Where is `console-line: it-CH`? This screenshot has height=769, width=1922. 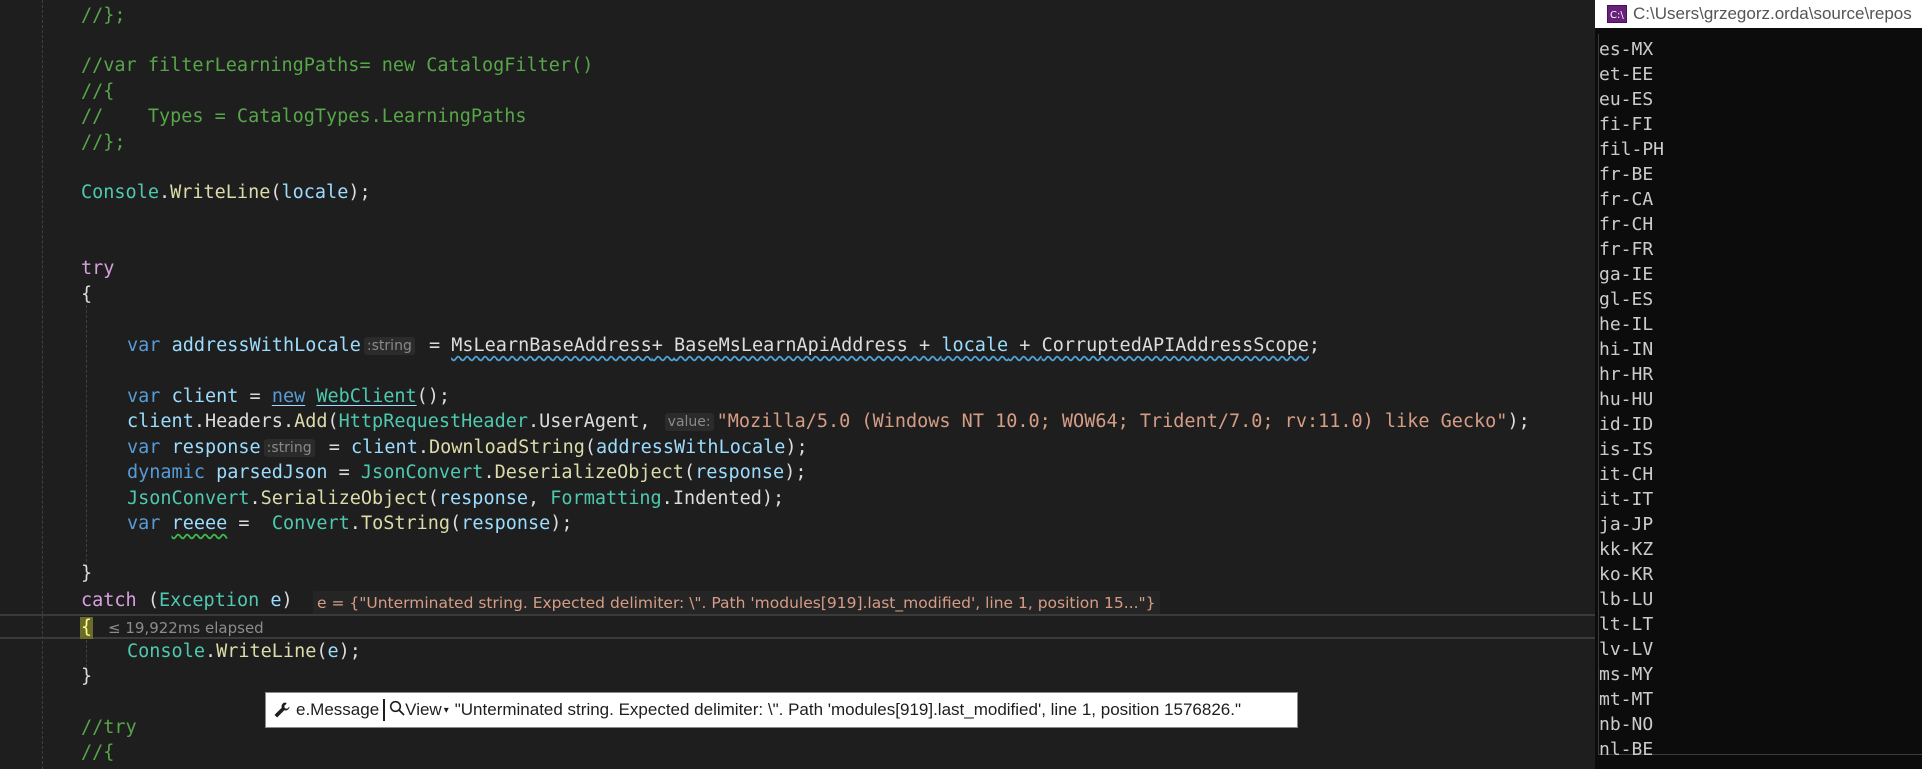
console-line: it-CH is located at coordinates (1626, 474).